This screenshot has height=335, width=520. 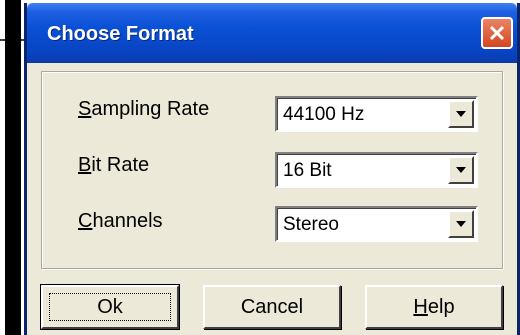 I want to click on channels-dropdown-button, so click(x=461, y=224).